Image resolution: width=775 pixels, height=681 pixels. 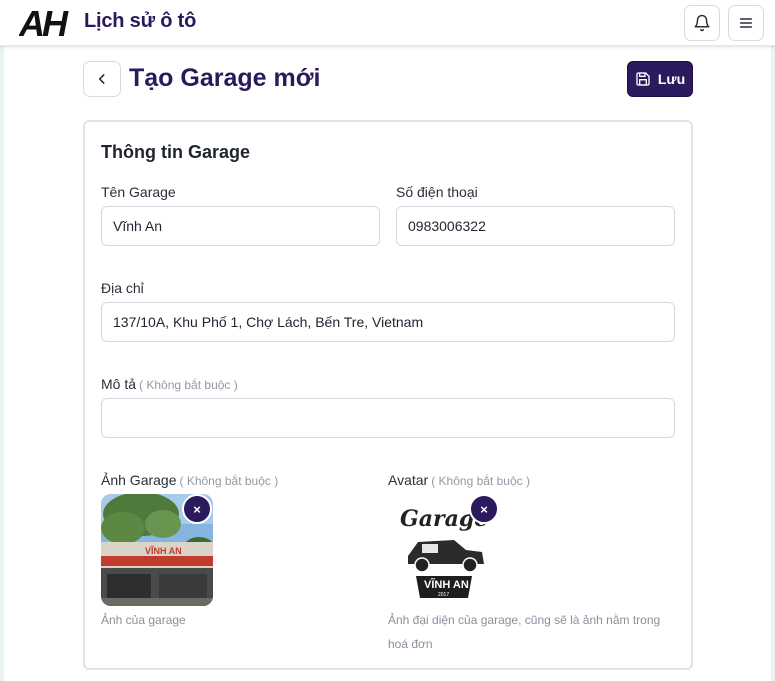 What do you see at coordinates (119, 384) in the screenshot?
I see `description-label-text: Mô tả` at bounding box center [119, 384].